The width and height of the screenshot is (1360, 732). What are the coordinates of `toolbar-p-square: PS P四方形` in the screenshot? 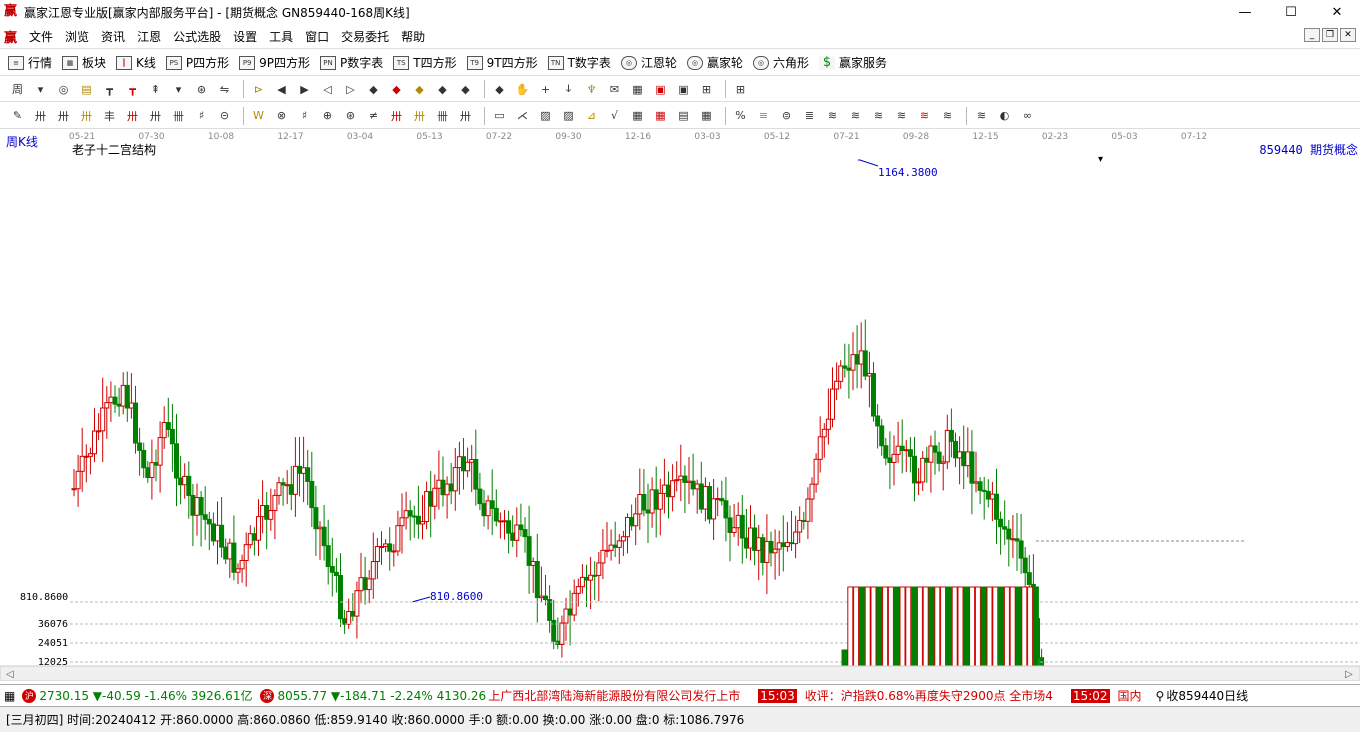 It's located at (197, 62).